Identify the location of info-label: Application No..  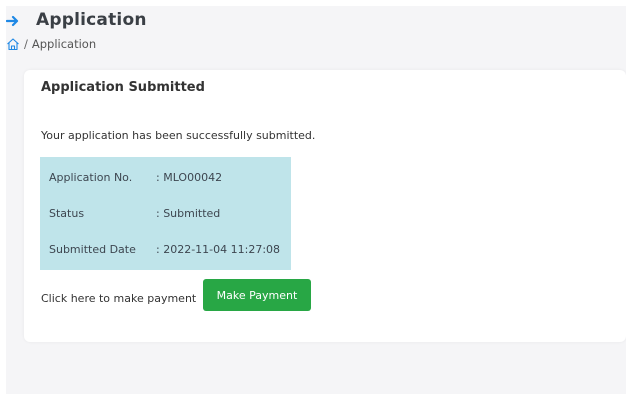
(91, 177).